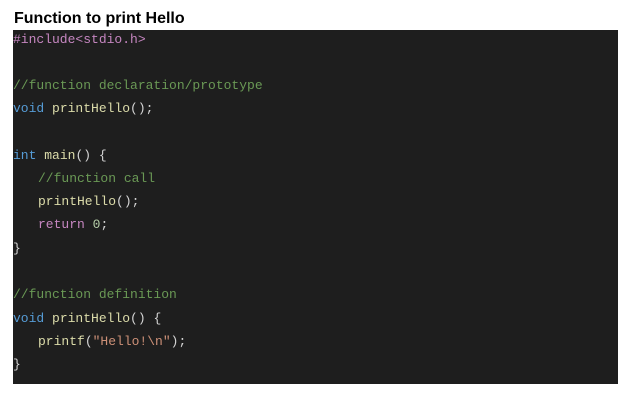 This screenshot has width=618, height=402. What do you see at coordinates (99, 18) in the screenshot?
I see `section-title: Function to print Hello` at bounding box center [99, 18].